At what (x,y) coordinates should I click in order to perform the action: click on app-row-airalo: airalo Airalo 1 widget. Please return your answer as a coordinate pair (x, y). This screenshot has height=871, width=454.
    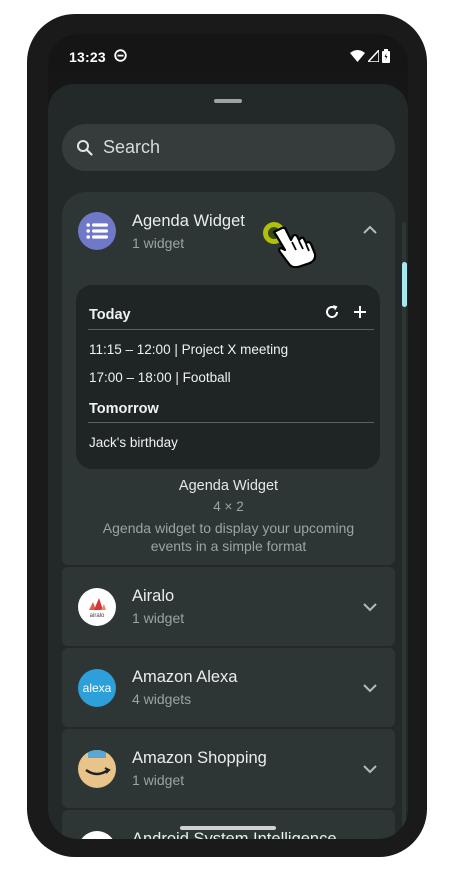
    Looking at the image, I should click on (228, 606).